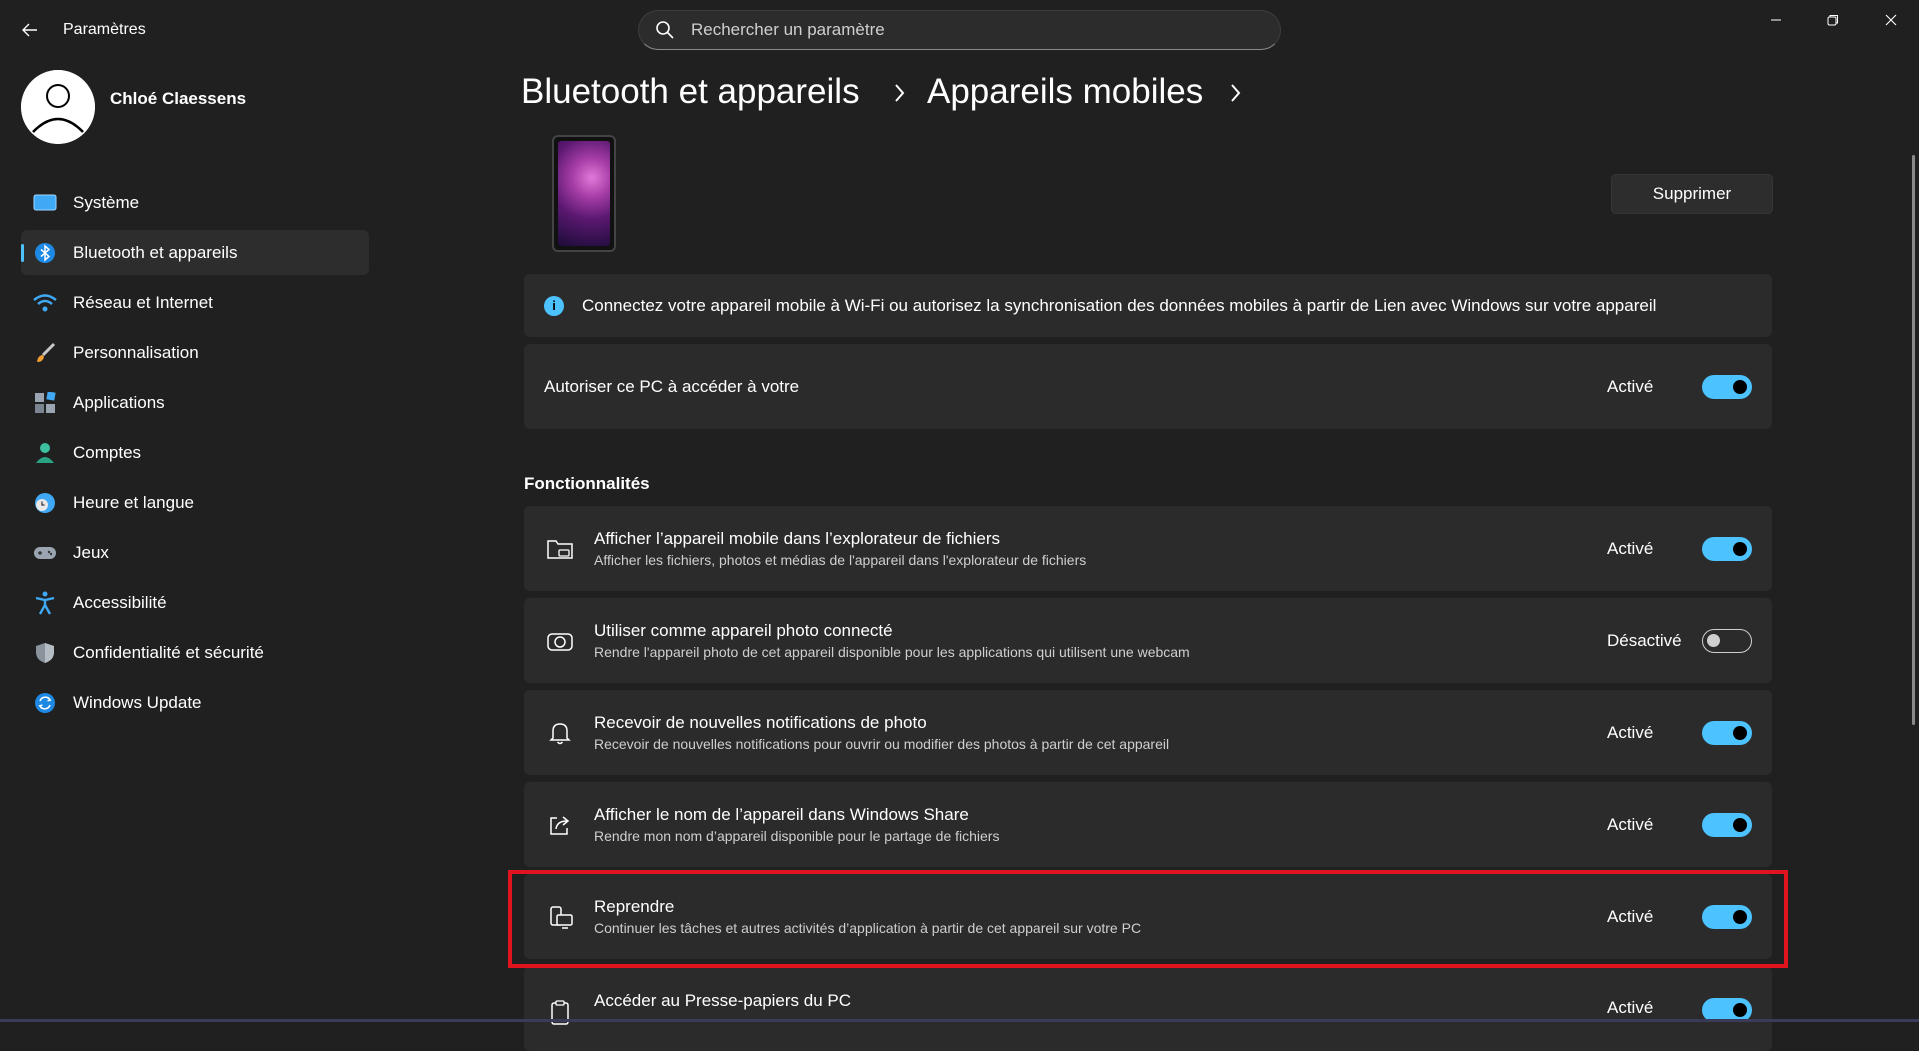  Describe the element at coordinates (45, 353) in the screenshot. I see `brush-icon` at that location.